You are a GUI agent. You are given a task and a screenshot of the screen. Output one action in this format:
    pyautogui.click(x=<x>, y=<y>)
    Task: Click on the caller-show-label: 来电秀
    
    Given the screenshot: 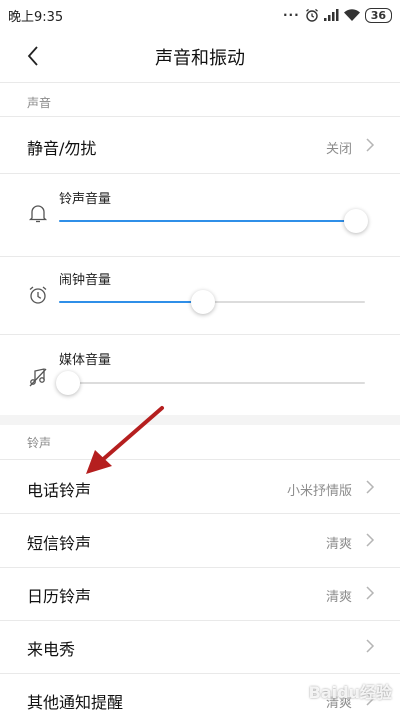 What is the action you would take?
    pyautogui.click(x=51, y=649)
    